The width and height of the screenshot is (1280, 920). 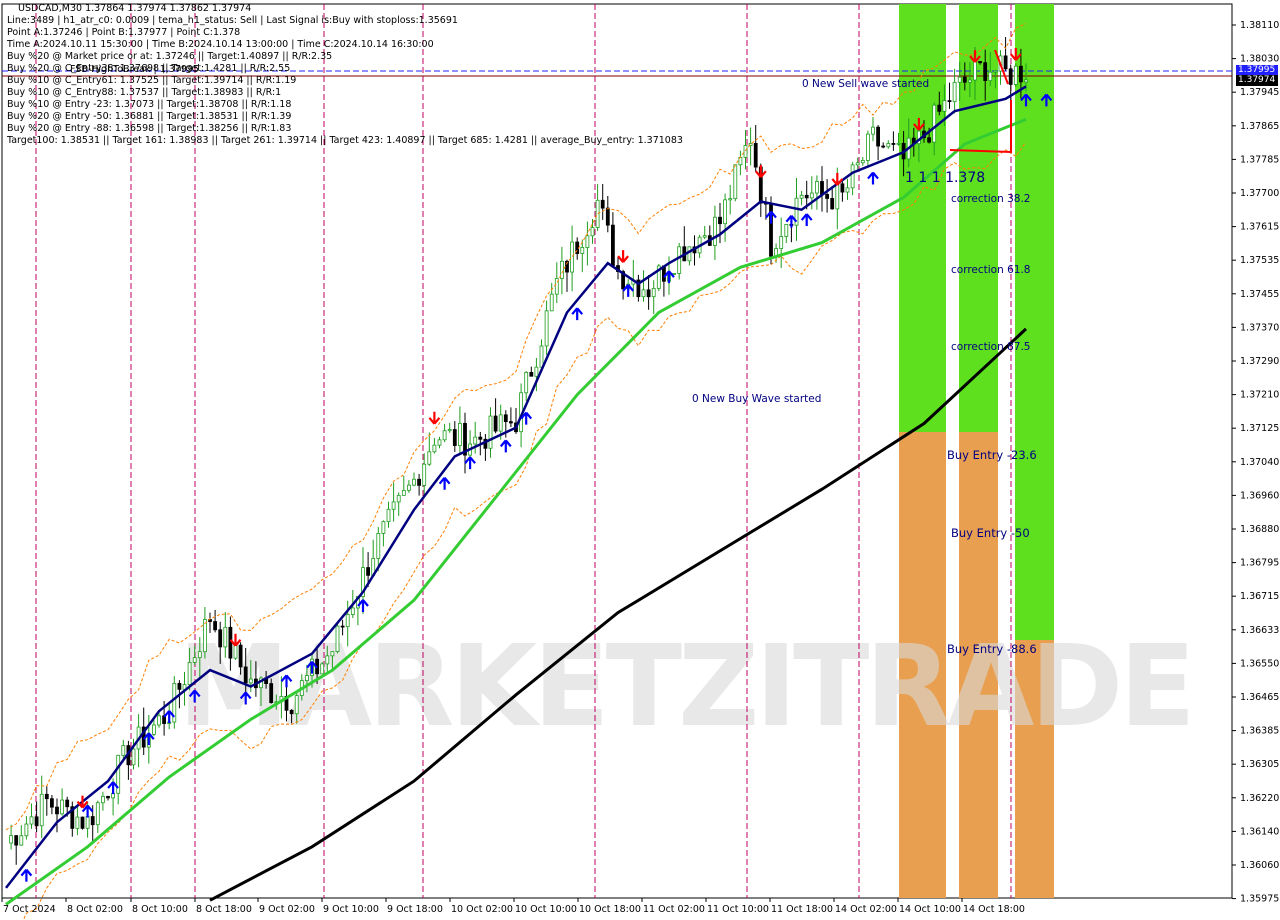 What do you see at coordinates (922, 218) in the screenshot?
I see `target-zone-green` at bounding box center [922, 218].